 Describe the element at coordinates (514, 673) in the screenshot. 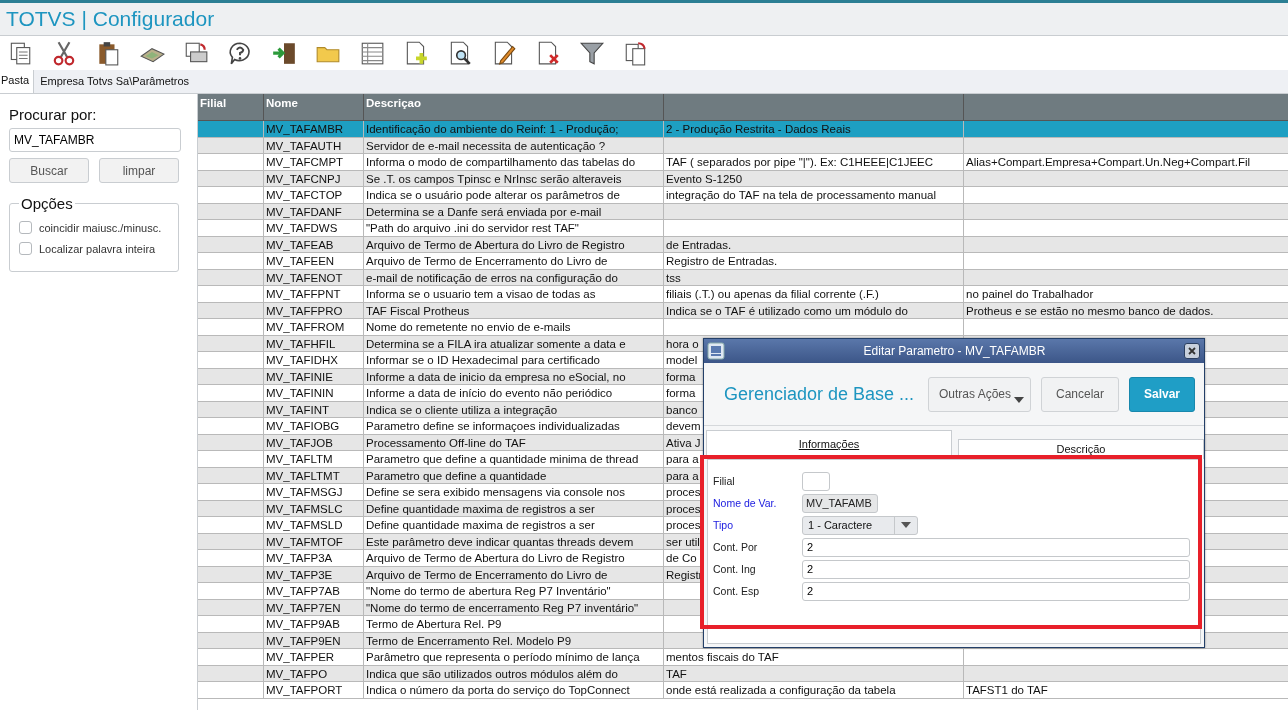

I see `table-cell: Indica que são utilizados outros módulos além do` at that location.